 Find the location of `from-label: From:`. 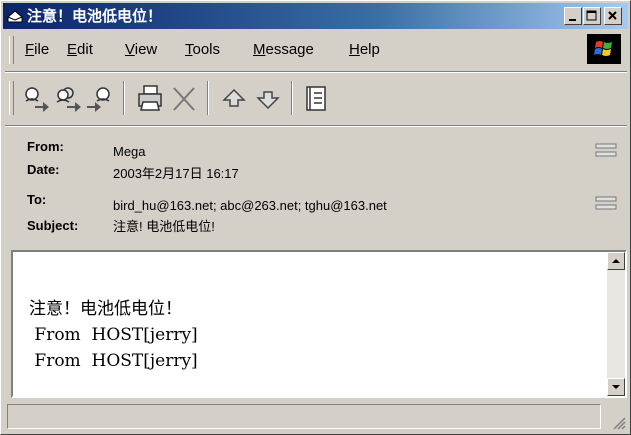

from-label: From: is located at coordinates (45, 146).